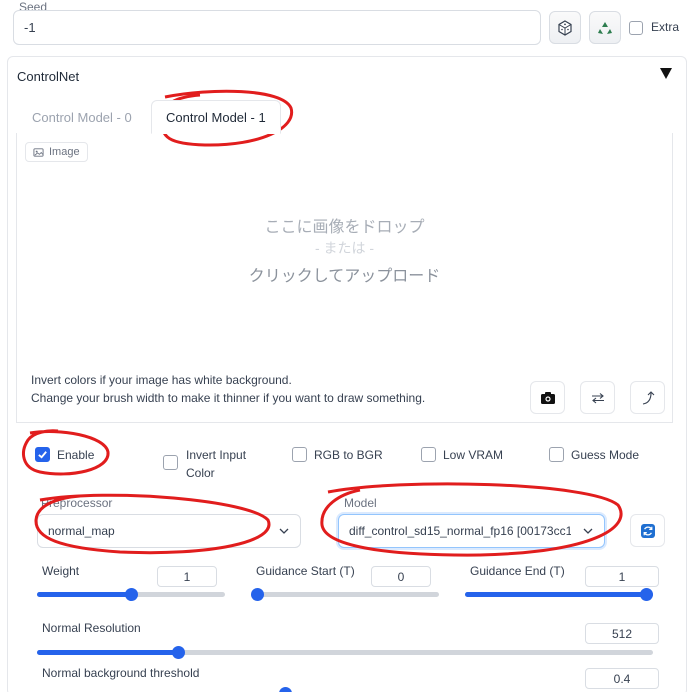 This screenshot has height=692, width=692. I want to click on send-dimensions-button, so click(647, 397).